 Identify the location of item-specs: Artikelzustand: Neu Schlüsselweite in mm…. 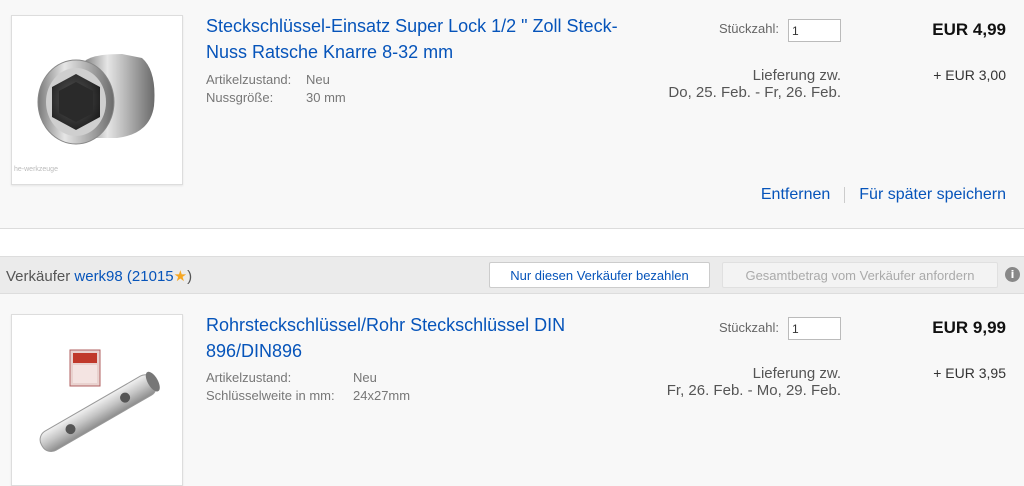
(308, 387).